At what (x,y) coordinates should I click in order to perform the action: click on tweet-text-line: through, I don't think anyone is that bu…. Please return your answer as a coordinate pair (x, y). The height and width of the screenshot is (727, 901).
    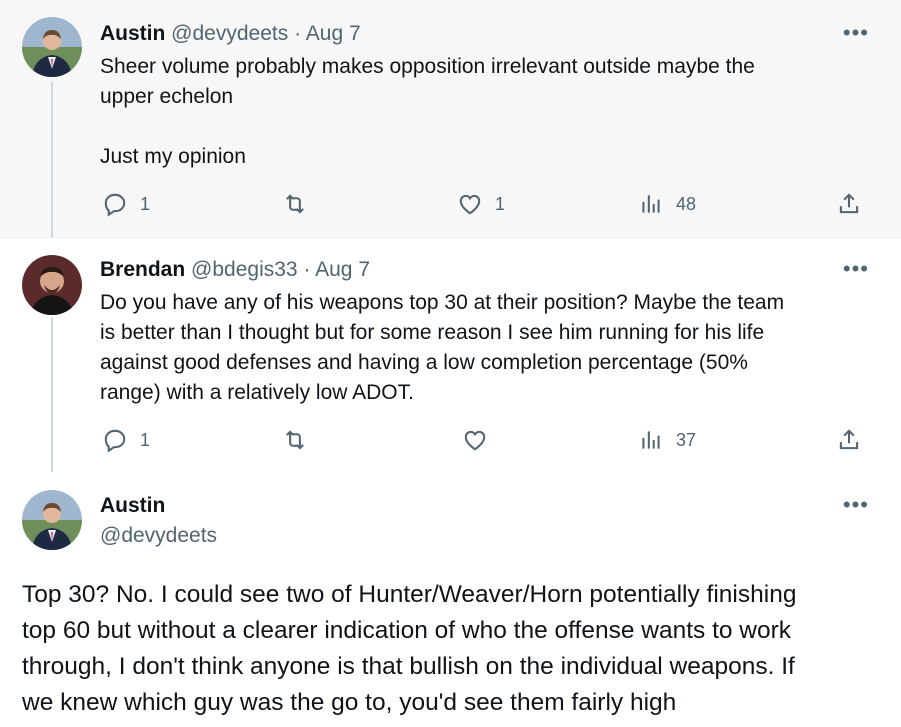
    Looking at the image, I should click on (408, 666).